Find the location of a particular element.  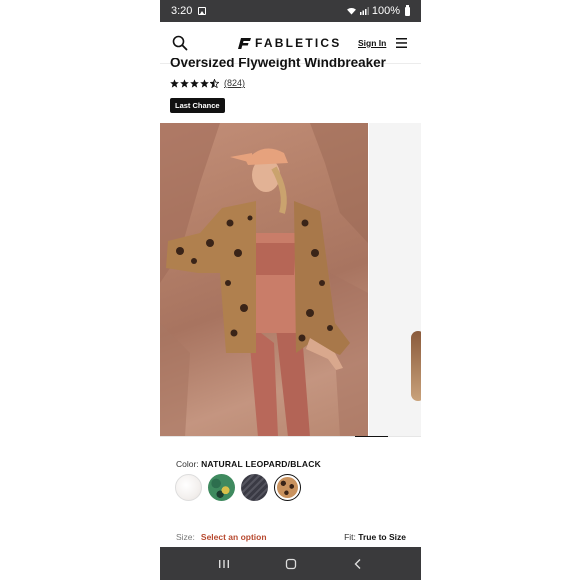

product-title: Oversized Flyweight Windbreaker is located at coordinates (278, 65).